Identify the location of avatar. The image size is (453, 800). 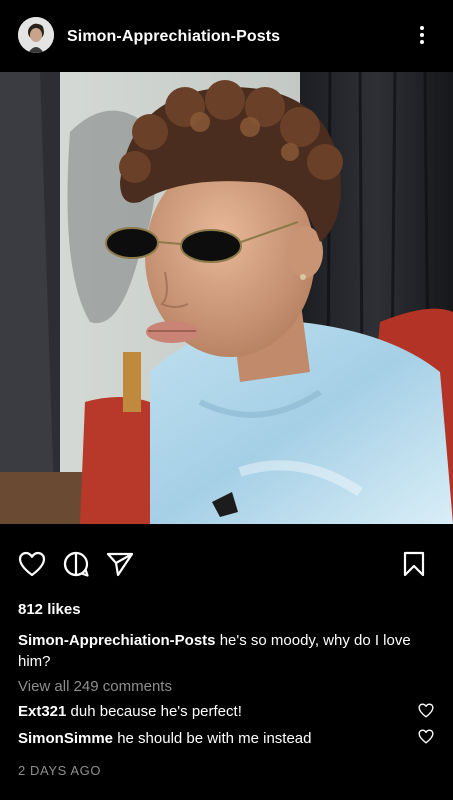
(36, 35).